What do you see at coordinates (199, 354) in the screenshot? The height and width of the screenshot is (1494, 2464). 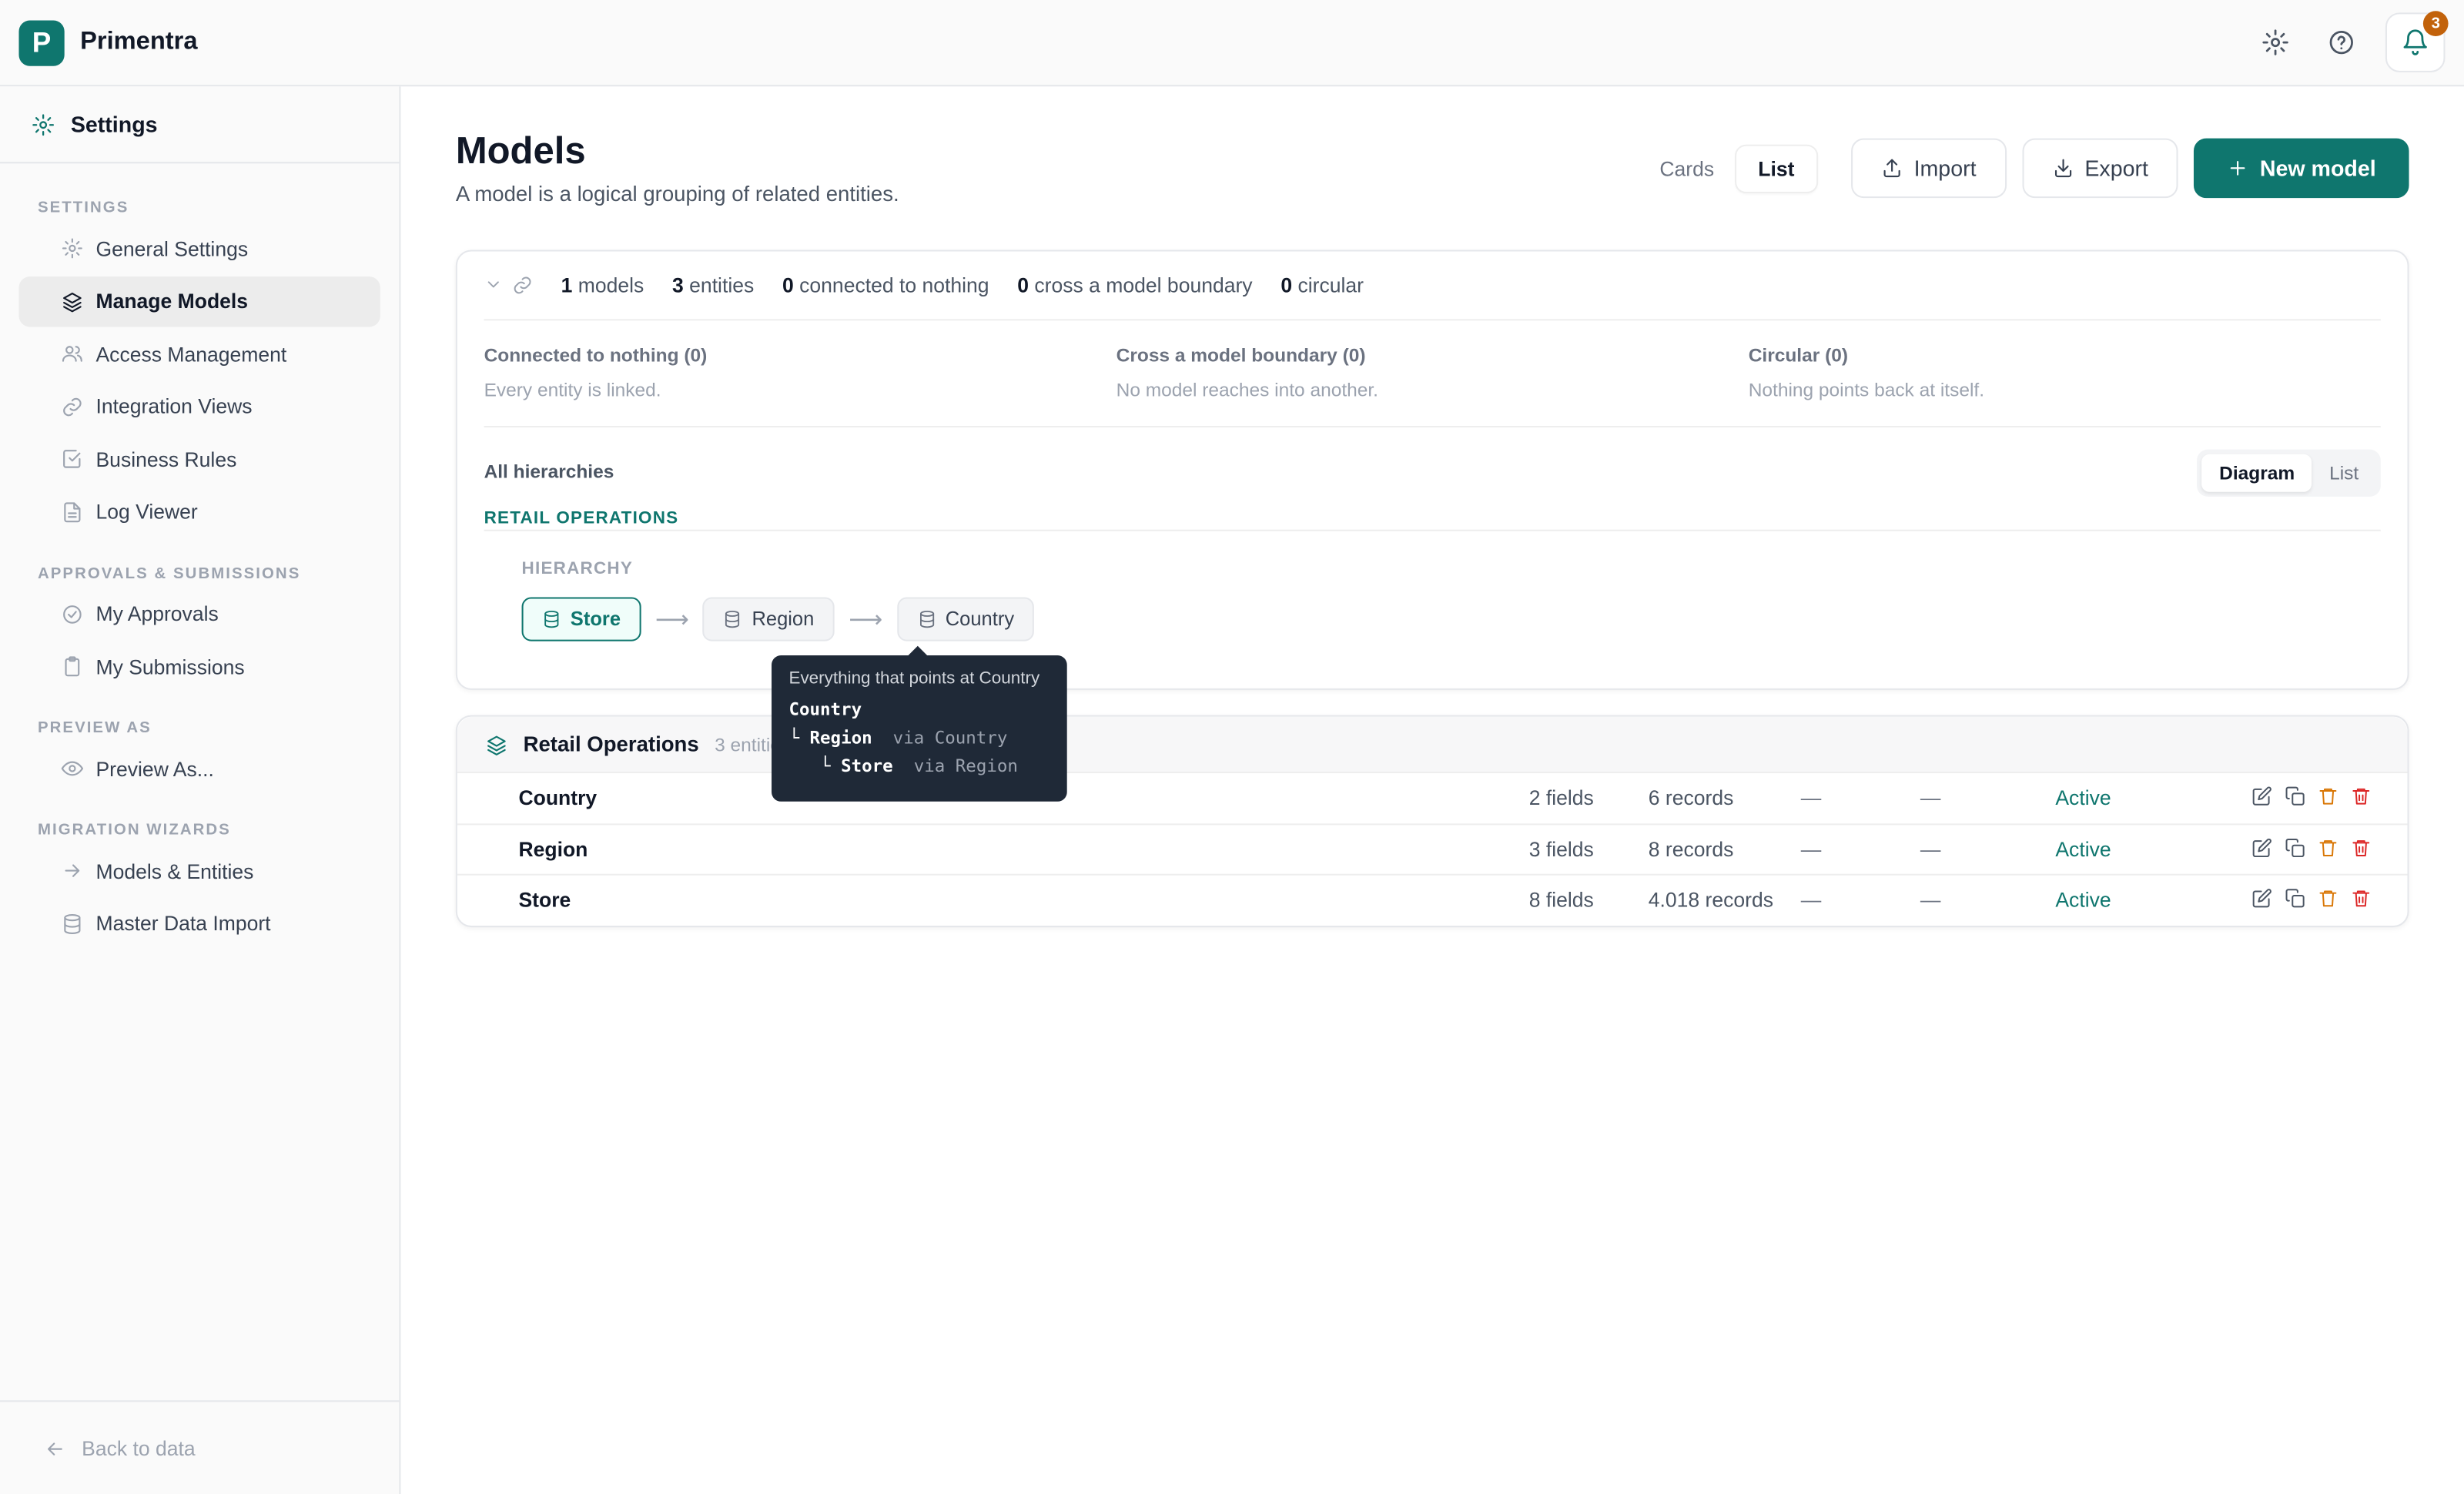 I see `sidebar-item-access-management: Access Management` at bounding box center [199, 354].